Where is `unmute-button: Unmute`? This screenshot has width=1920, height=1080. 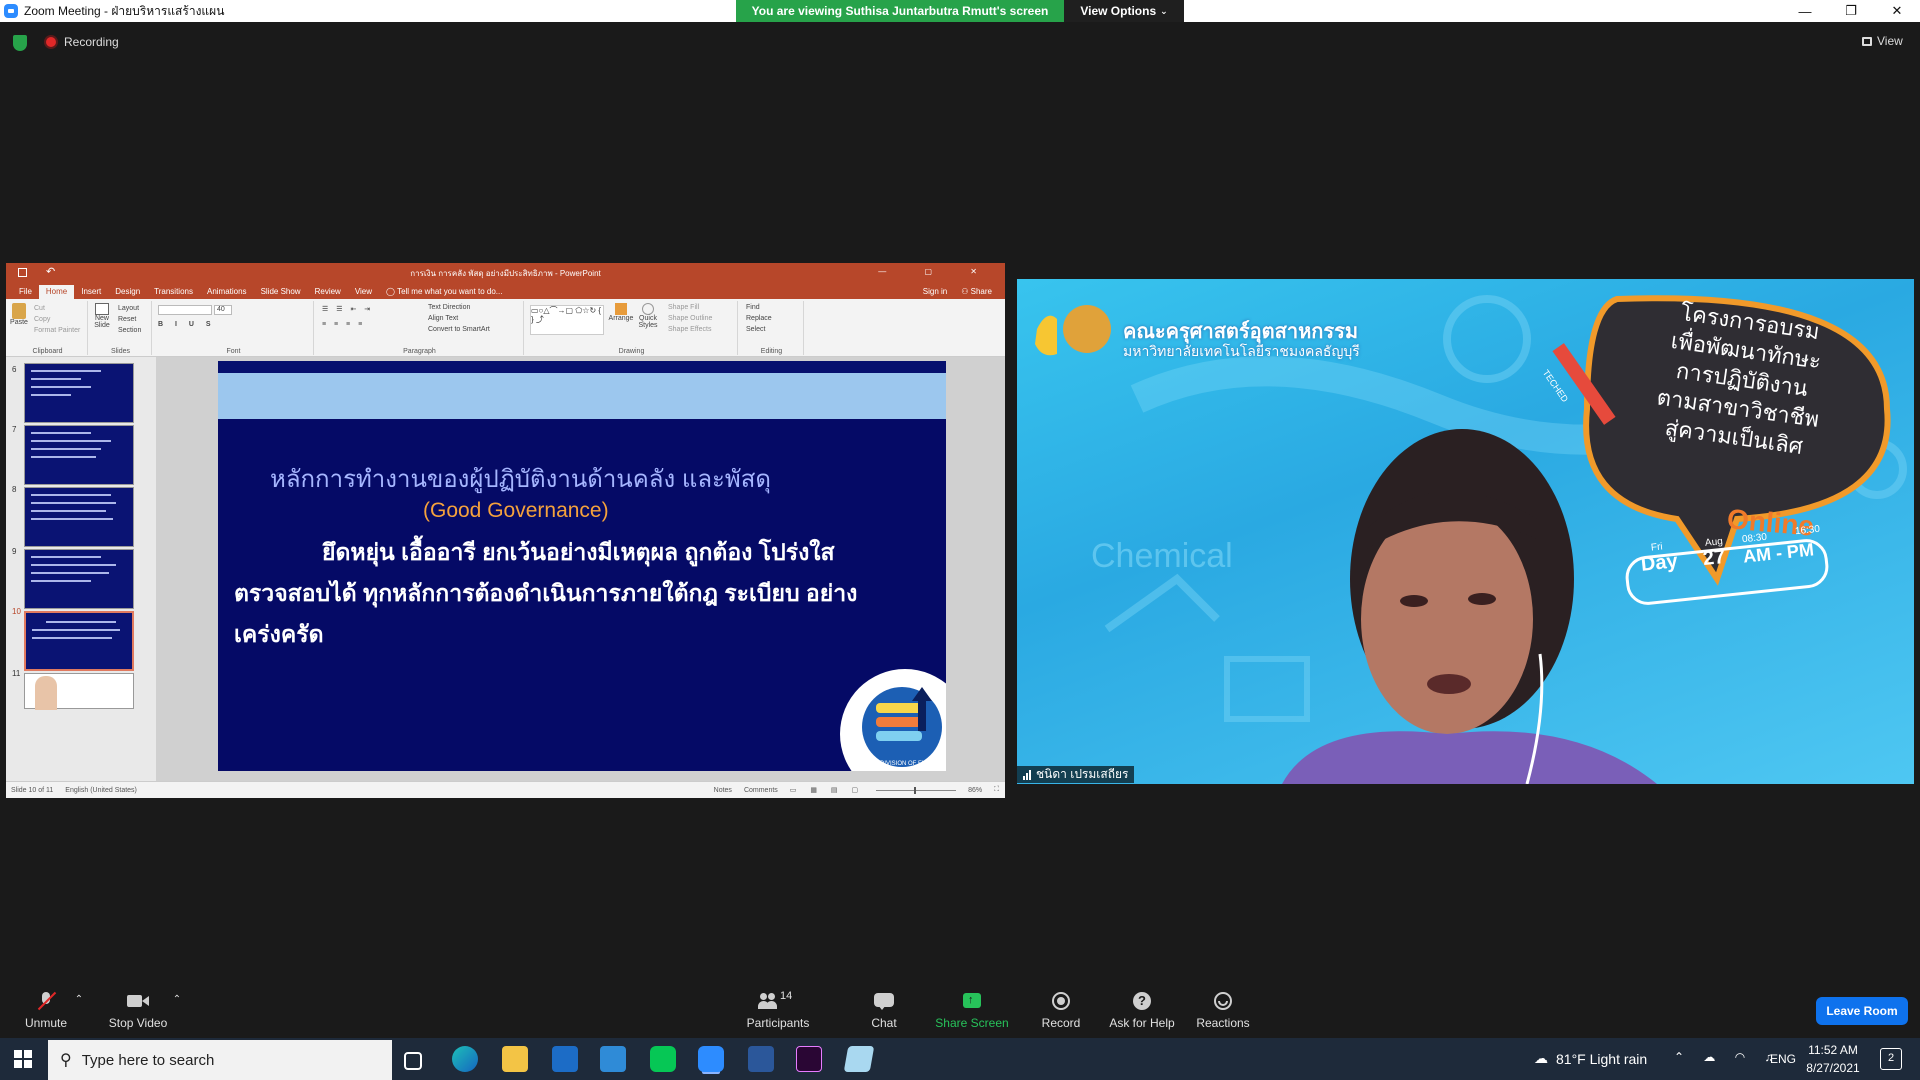 unmute-button: Unmute is located at coordinates (46, 1011).